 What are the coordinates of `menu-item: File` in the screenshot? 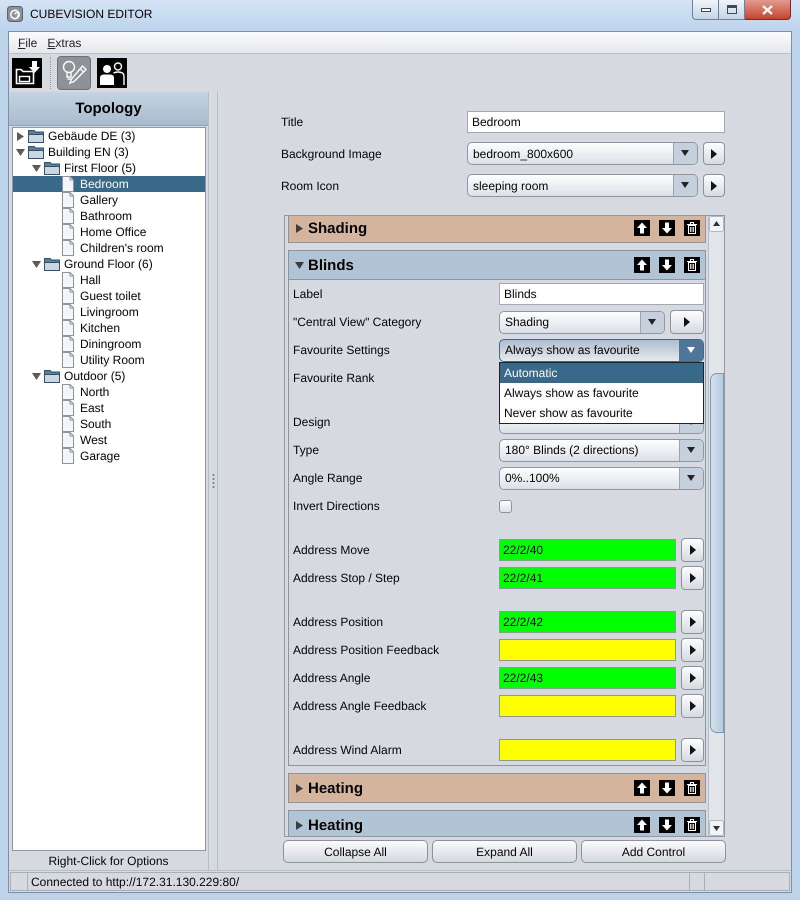 It's located at (27, 43).